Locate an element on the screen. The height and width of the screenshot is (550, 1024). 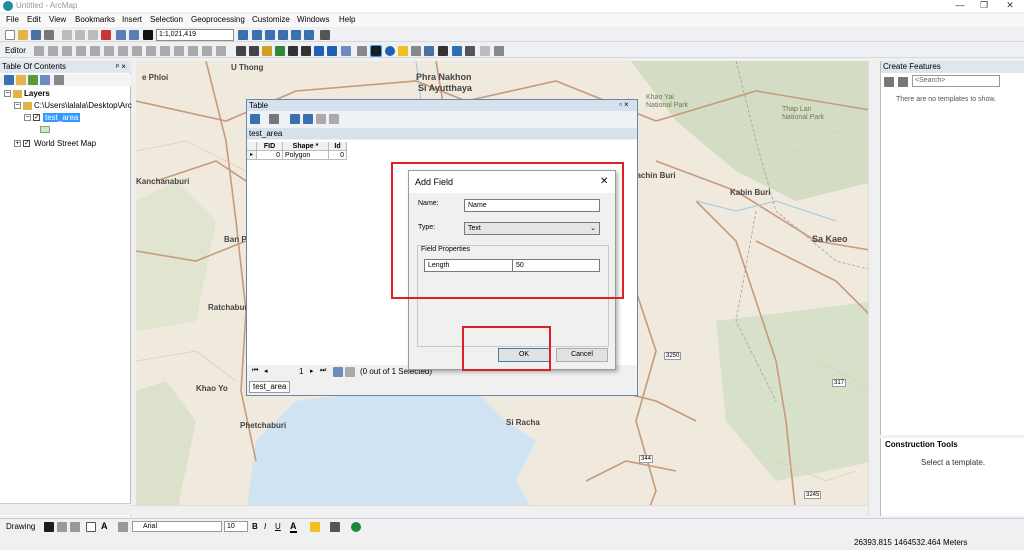
go-back-icon is located at coordinates (319, 51).